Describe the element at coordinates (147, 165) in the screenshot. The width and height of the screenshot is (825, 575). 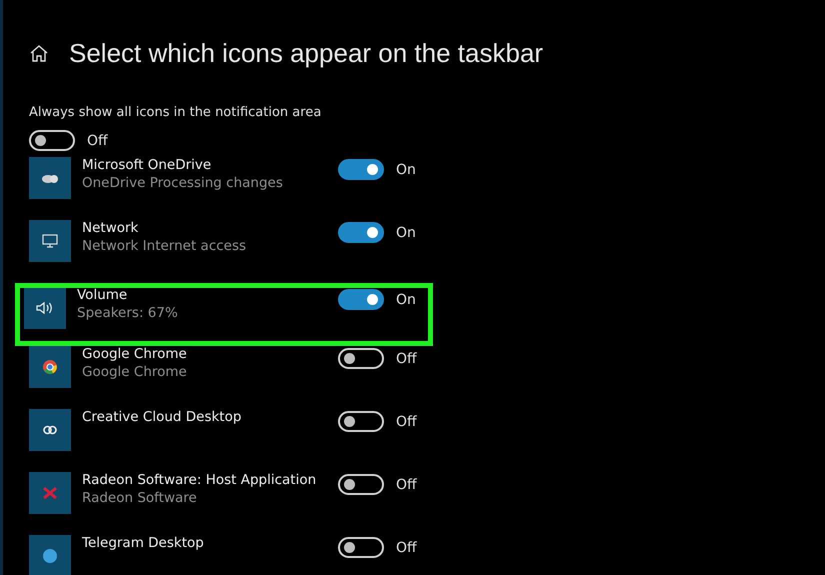
I see `app-name: Microsoft OneDrive` at that location.